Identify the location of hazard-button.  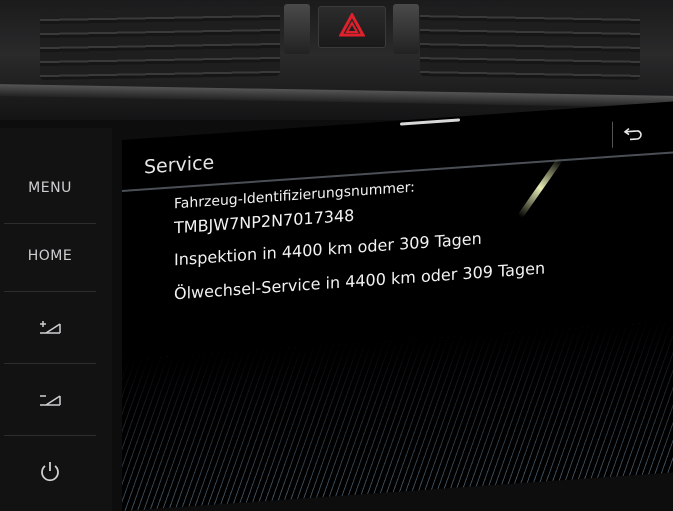
(352, 27).